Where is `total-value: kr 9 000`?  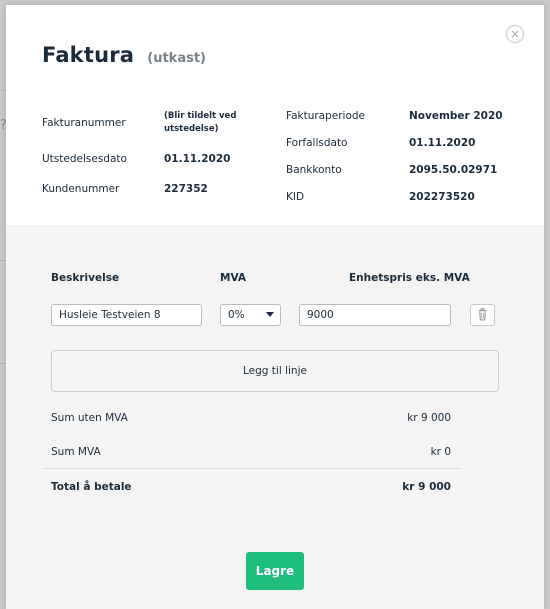 total-value: kr 9 000 is located at coordinates (426, 487).